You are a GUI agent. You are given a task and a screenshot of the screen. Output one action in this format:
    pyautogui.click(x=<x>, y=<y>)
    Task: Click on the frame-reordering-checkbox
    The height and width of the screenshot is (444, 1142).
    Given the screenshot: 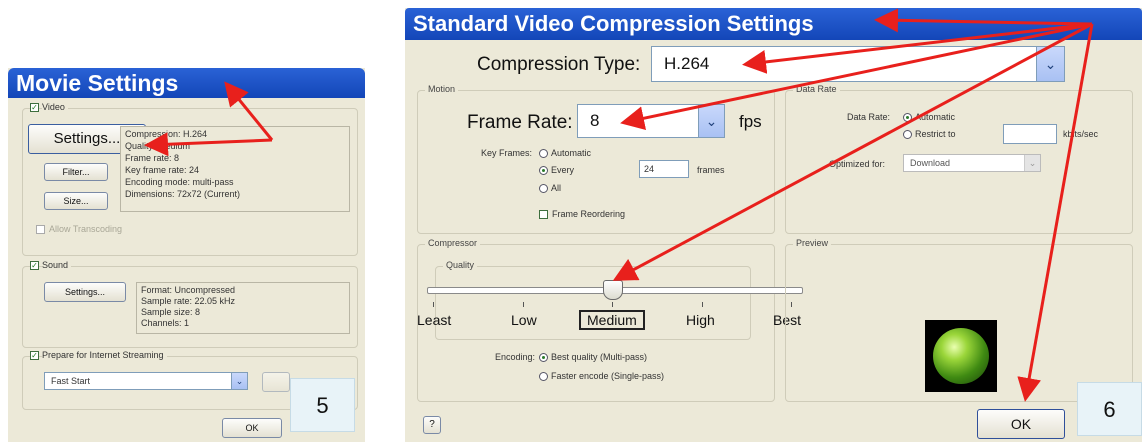 What is the action you would take?
    pyautogui.click(x=543, y=214)
    